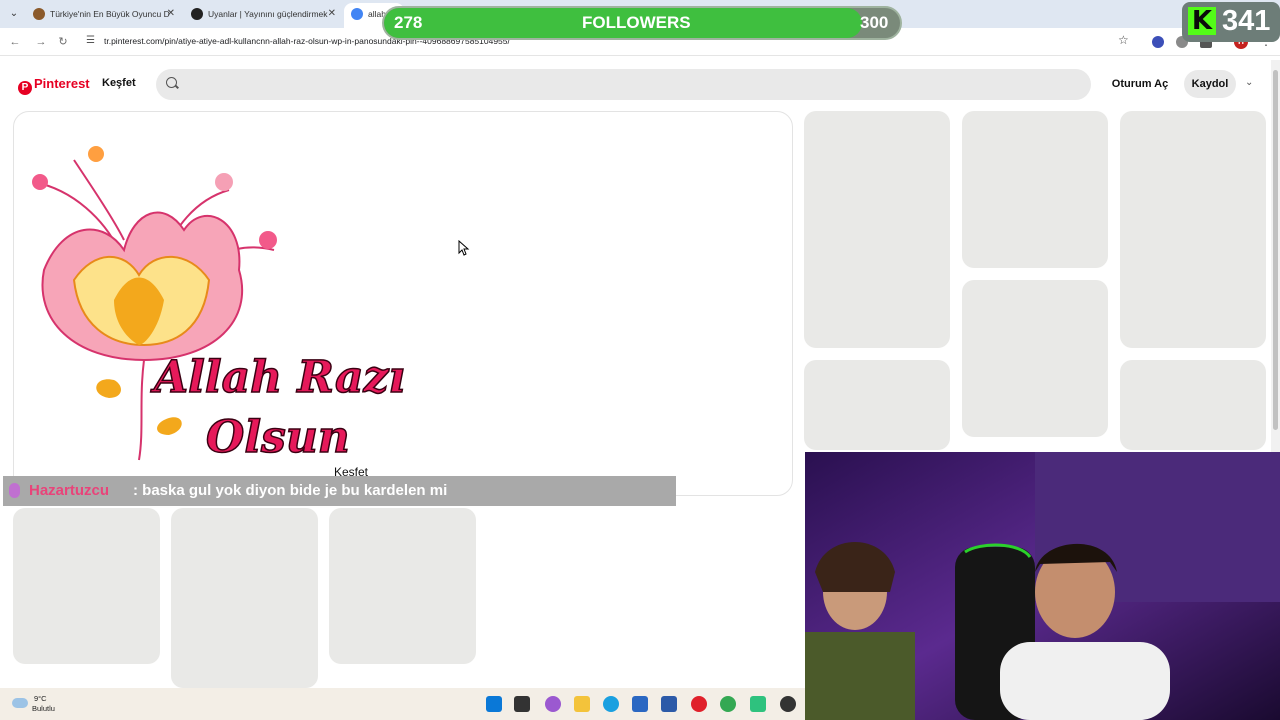 Image resolution: width=1280 pixels, height=720 pixels. Describe the element at coordinates (522, 704) in the screenshot. I see `task-view-icon` at that location.